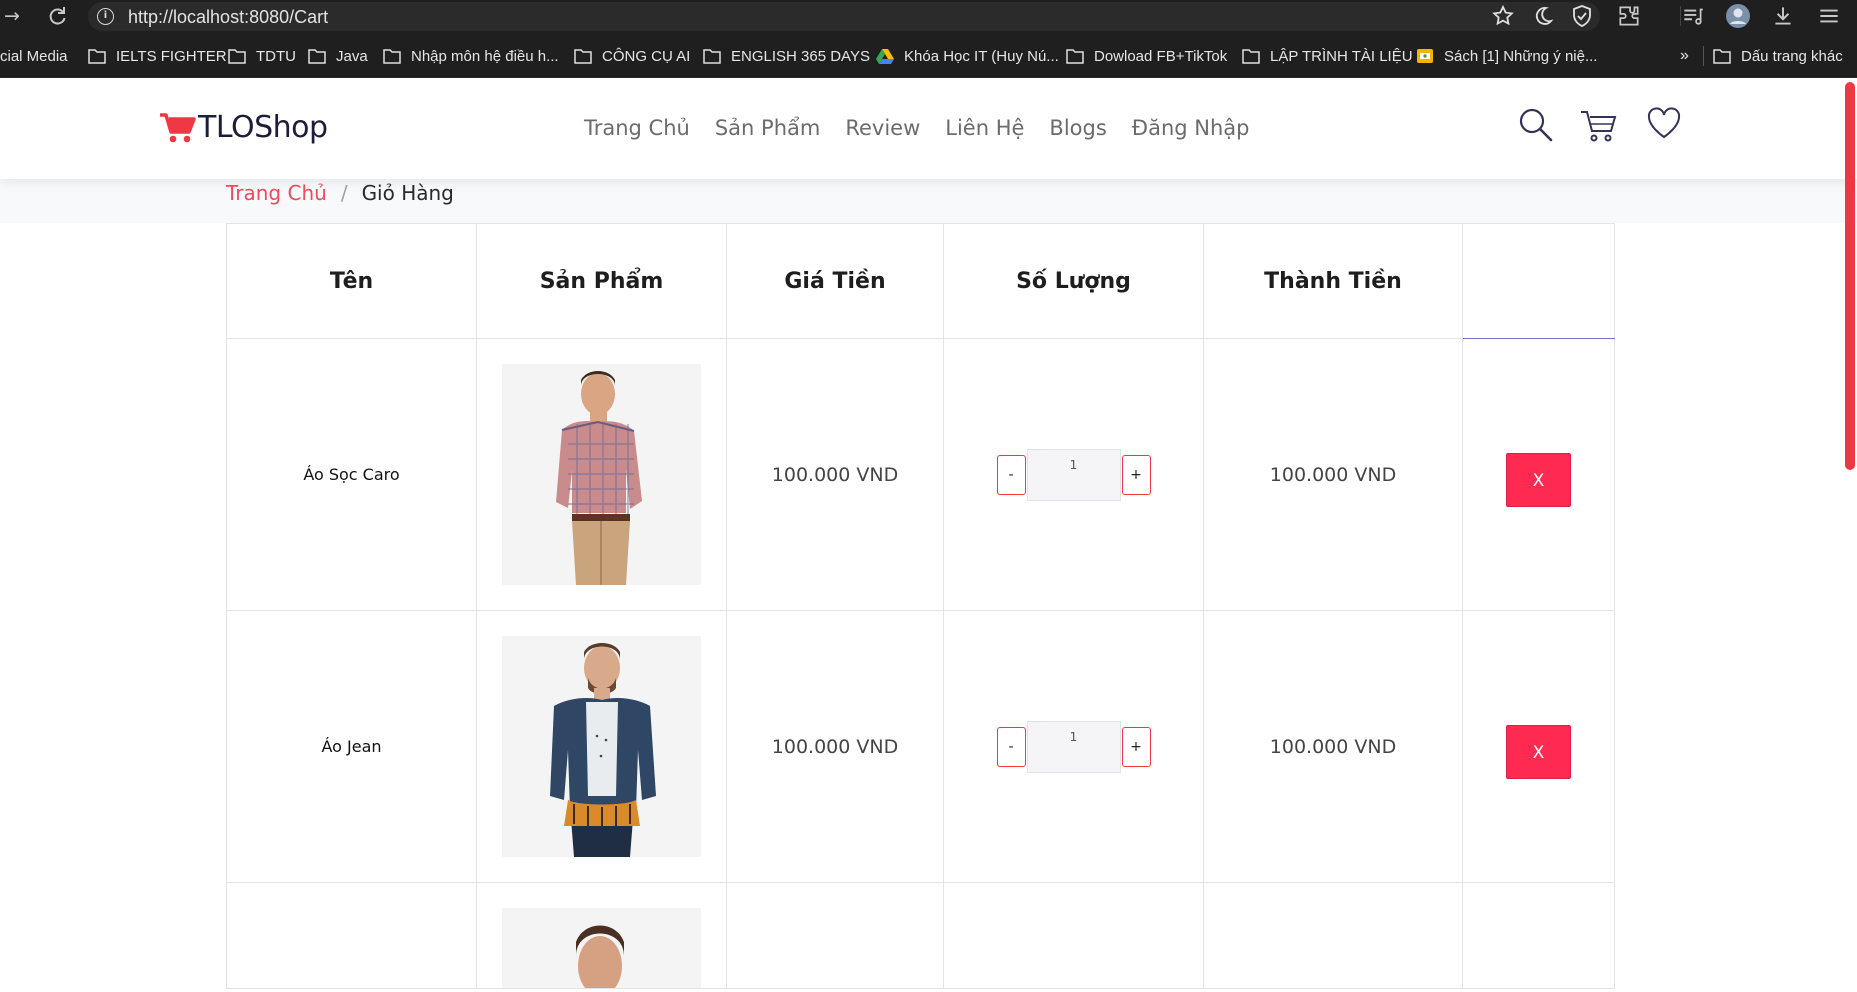 This screenshot has width=1857, height=992. What do you see at coordinates (228, 17) in the screenshot?
I see `url-text: http://localhost:8080/Cart` at bounding box center [228, 17].